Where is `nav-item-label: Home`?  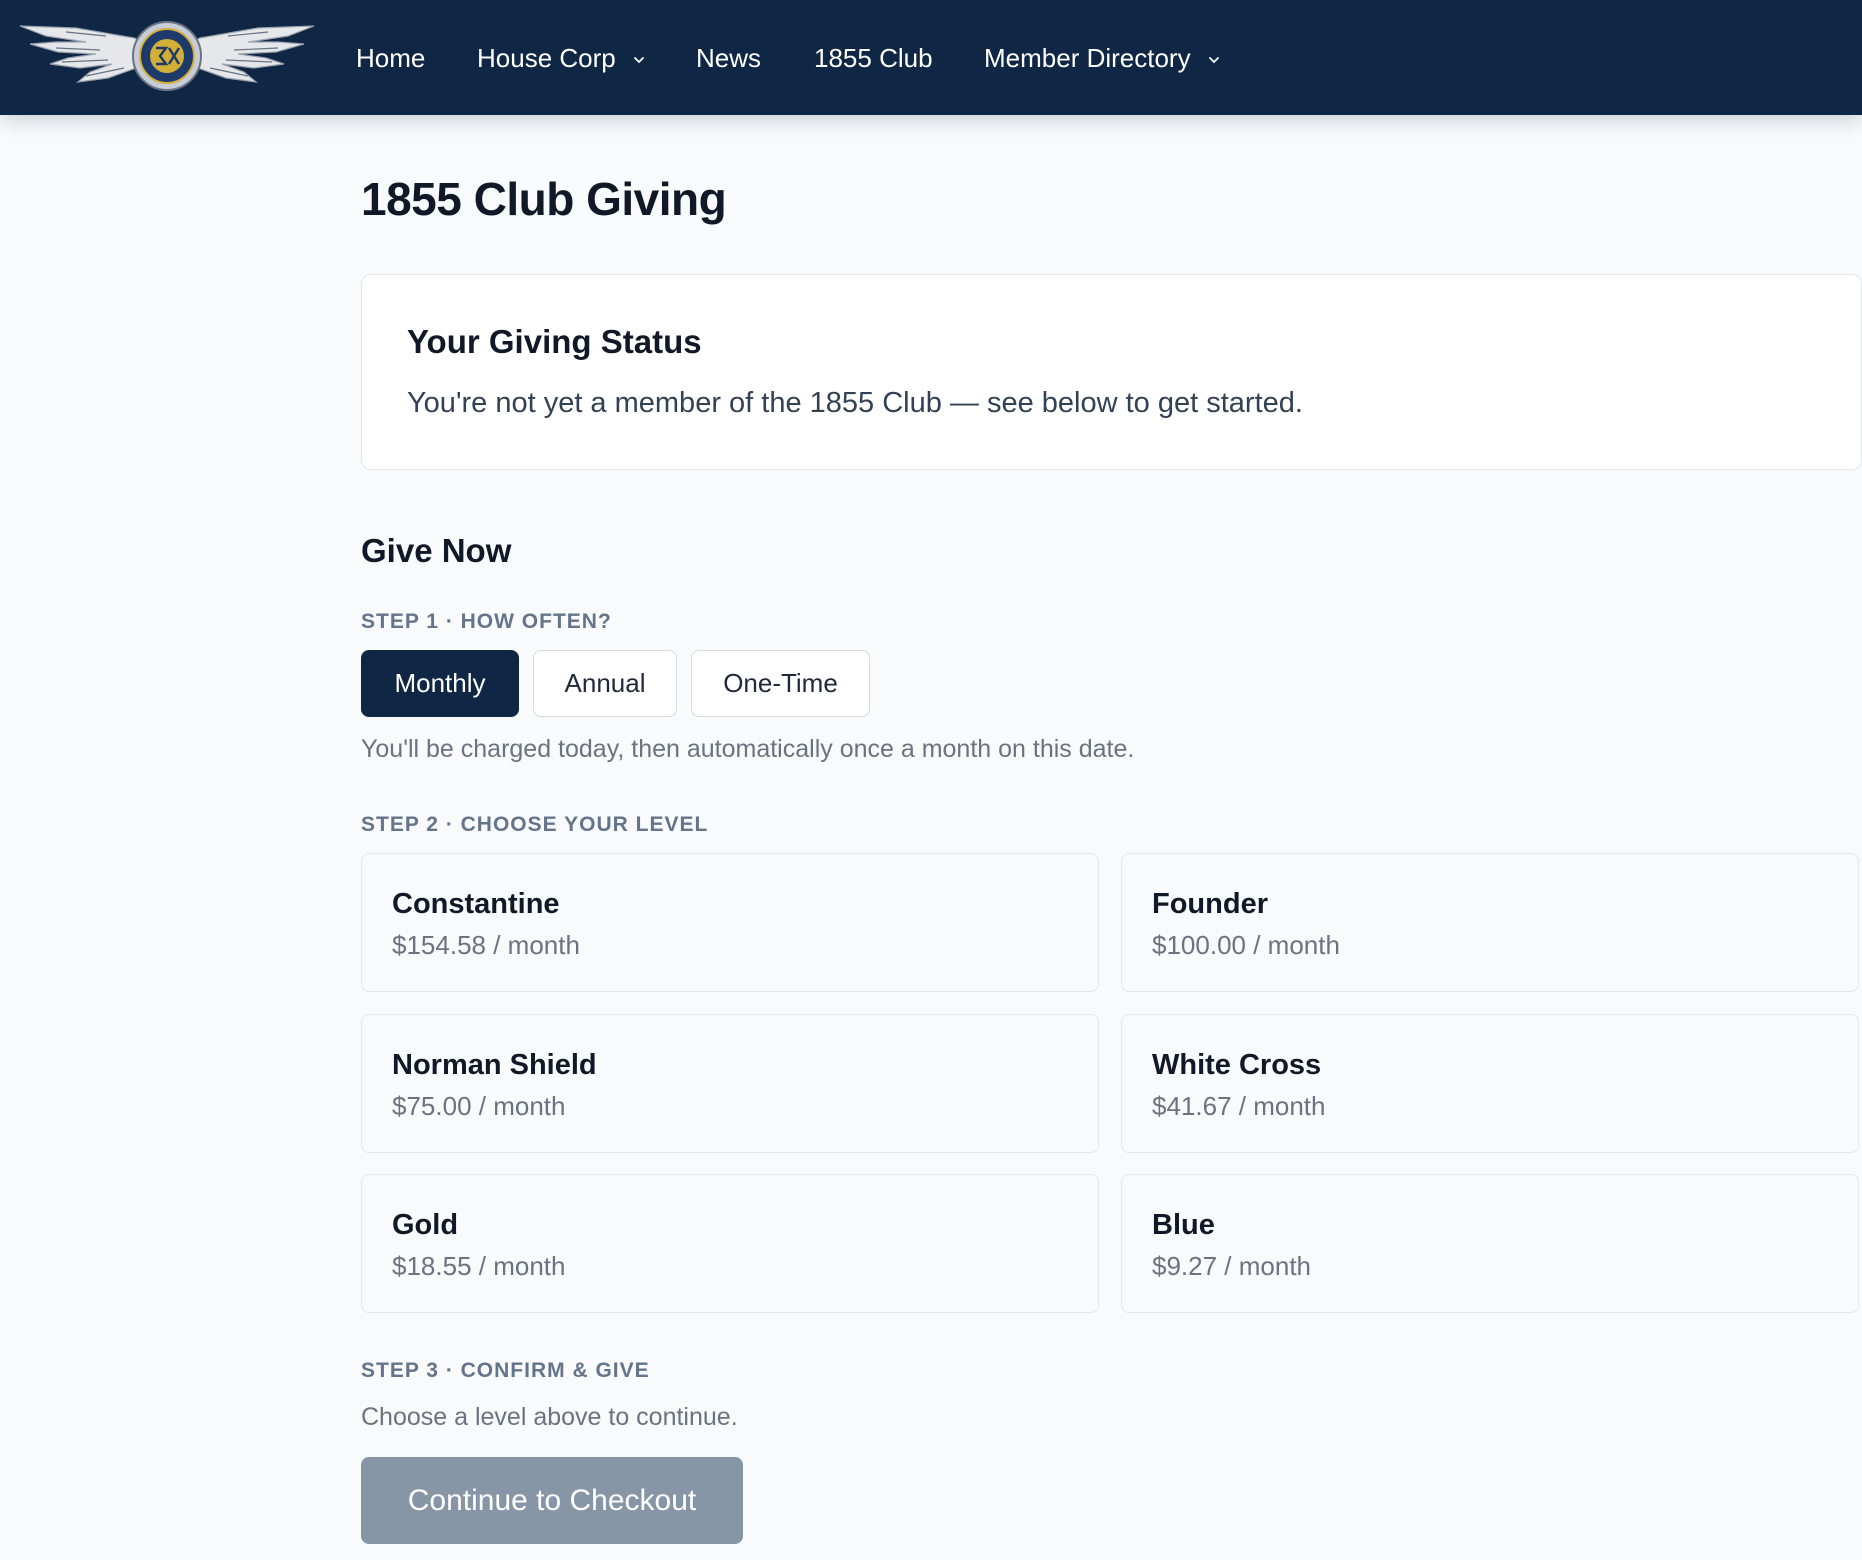
nav-item-label: Home is located at coordinates (391, 58).